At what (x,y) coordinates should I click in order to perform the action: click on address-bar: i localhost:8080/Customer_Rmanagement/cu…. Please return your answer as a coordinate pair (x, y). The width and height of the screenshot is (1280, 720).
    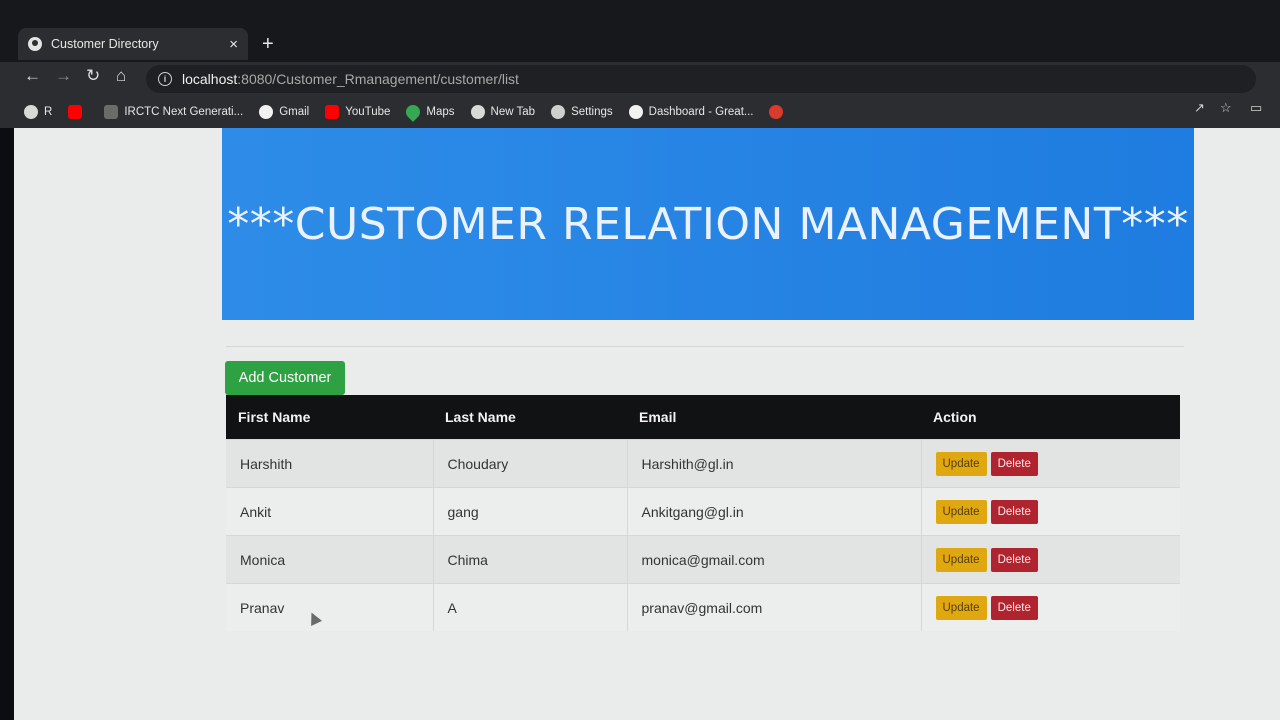
    Looking at the image, I should click on (701, 79).